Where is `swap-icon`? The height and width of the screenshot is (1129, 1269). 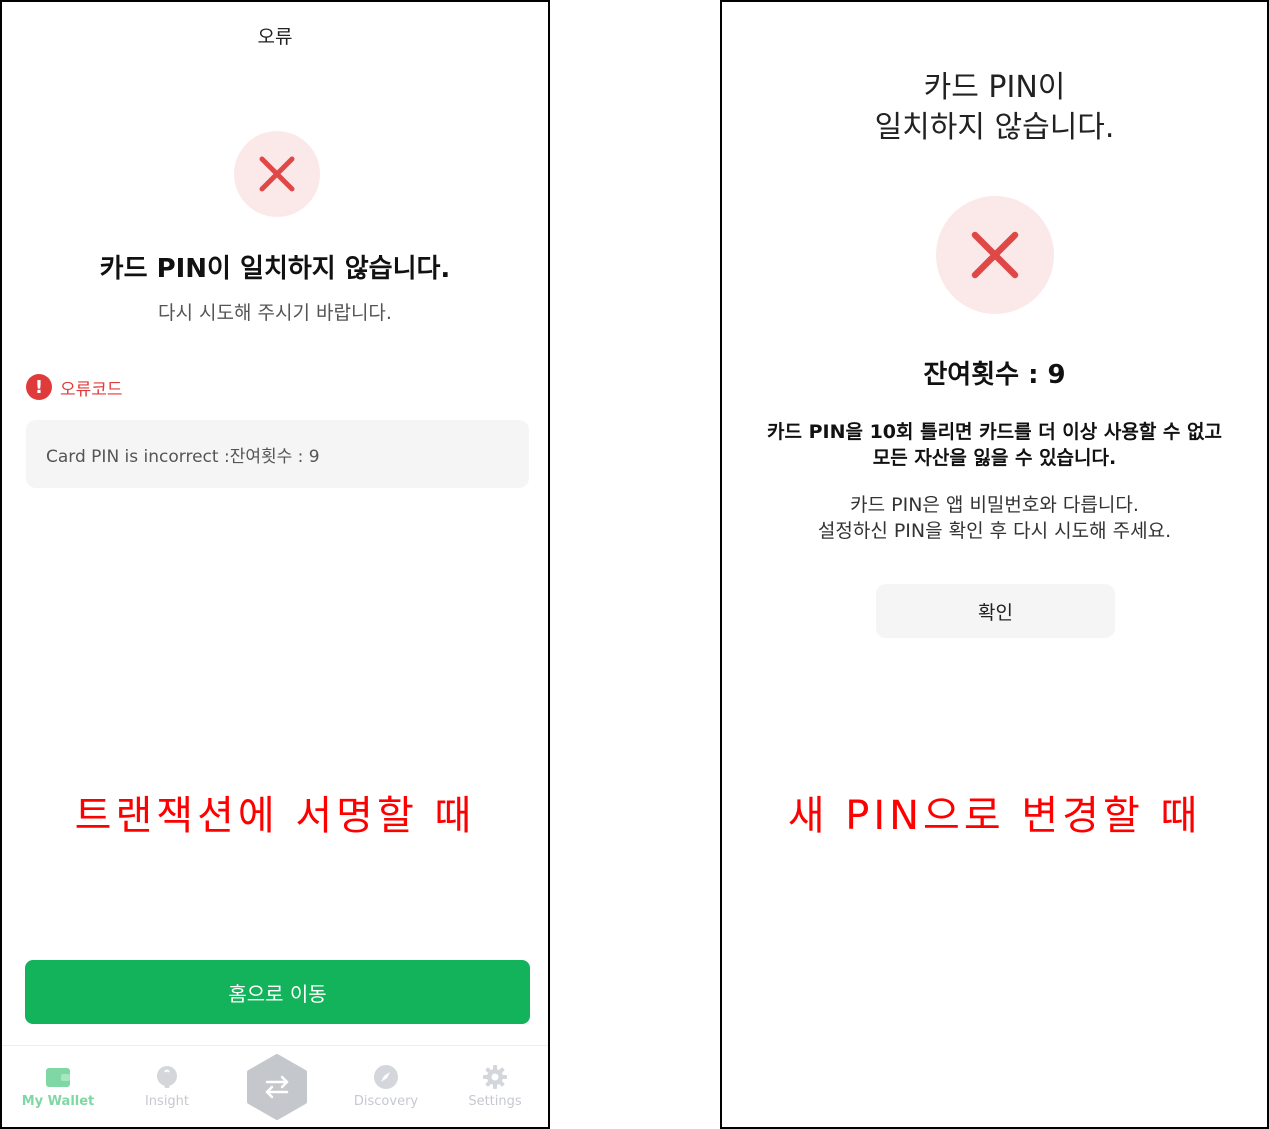
swap-icon is located at coordinates (277, 1087).